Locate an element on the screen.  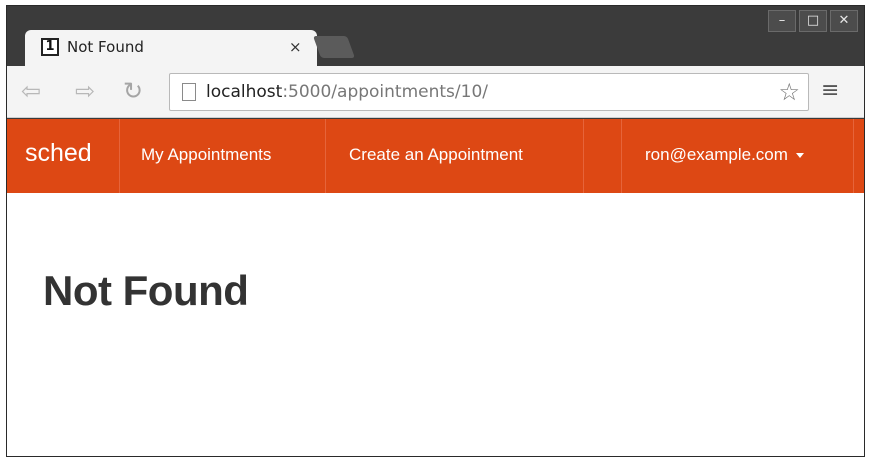
favicon-icon: 1 is located at coordinates (50, 47).